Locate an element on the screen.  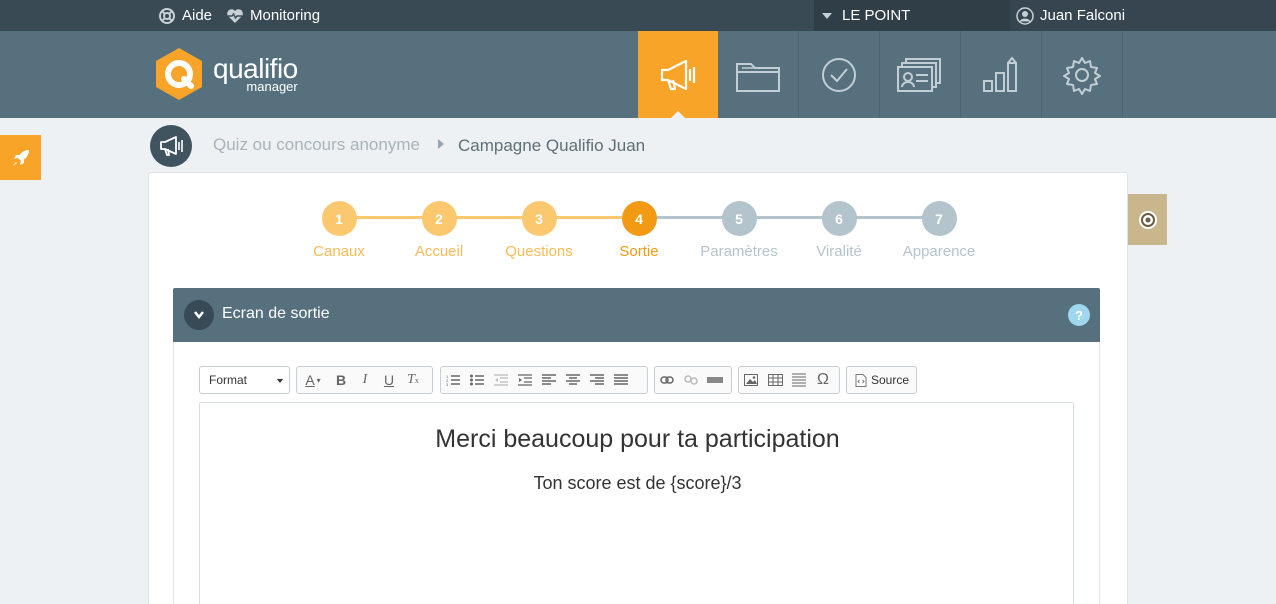
special-char-icon: Ω is located at coordinates (823, 380).